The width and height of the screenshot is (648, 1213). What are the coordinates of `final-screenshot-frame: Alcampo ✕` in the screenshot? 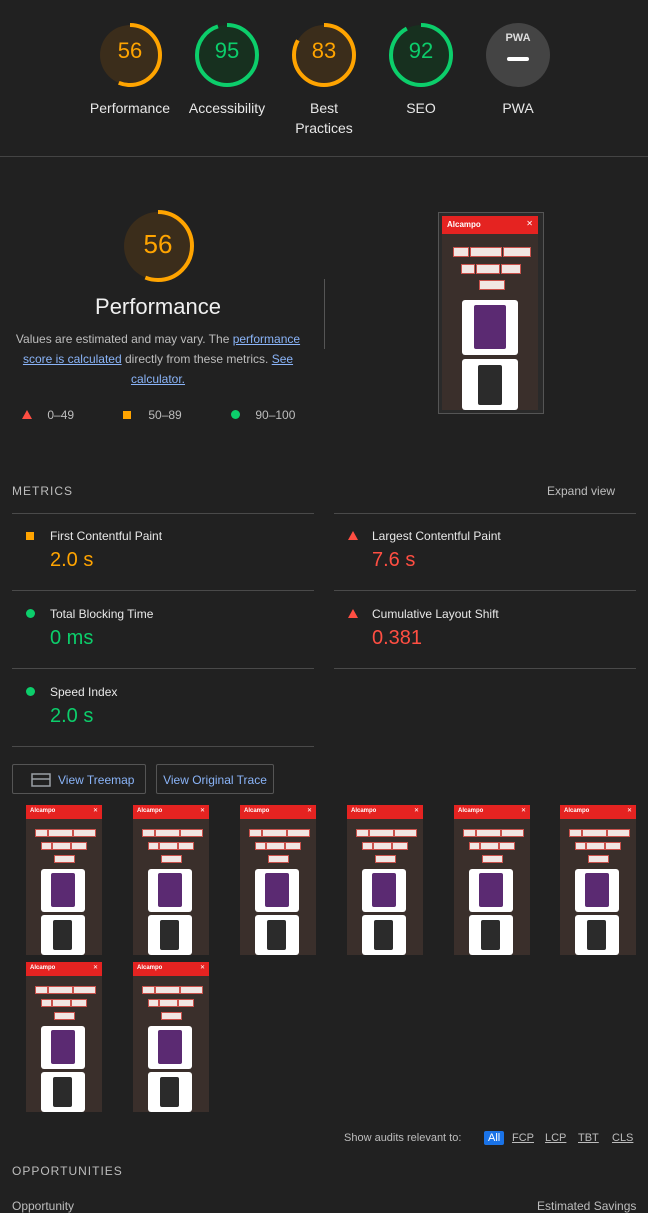 It's located at (491, 313).